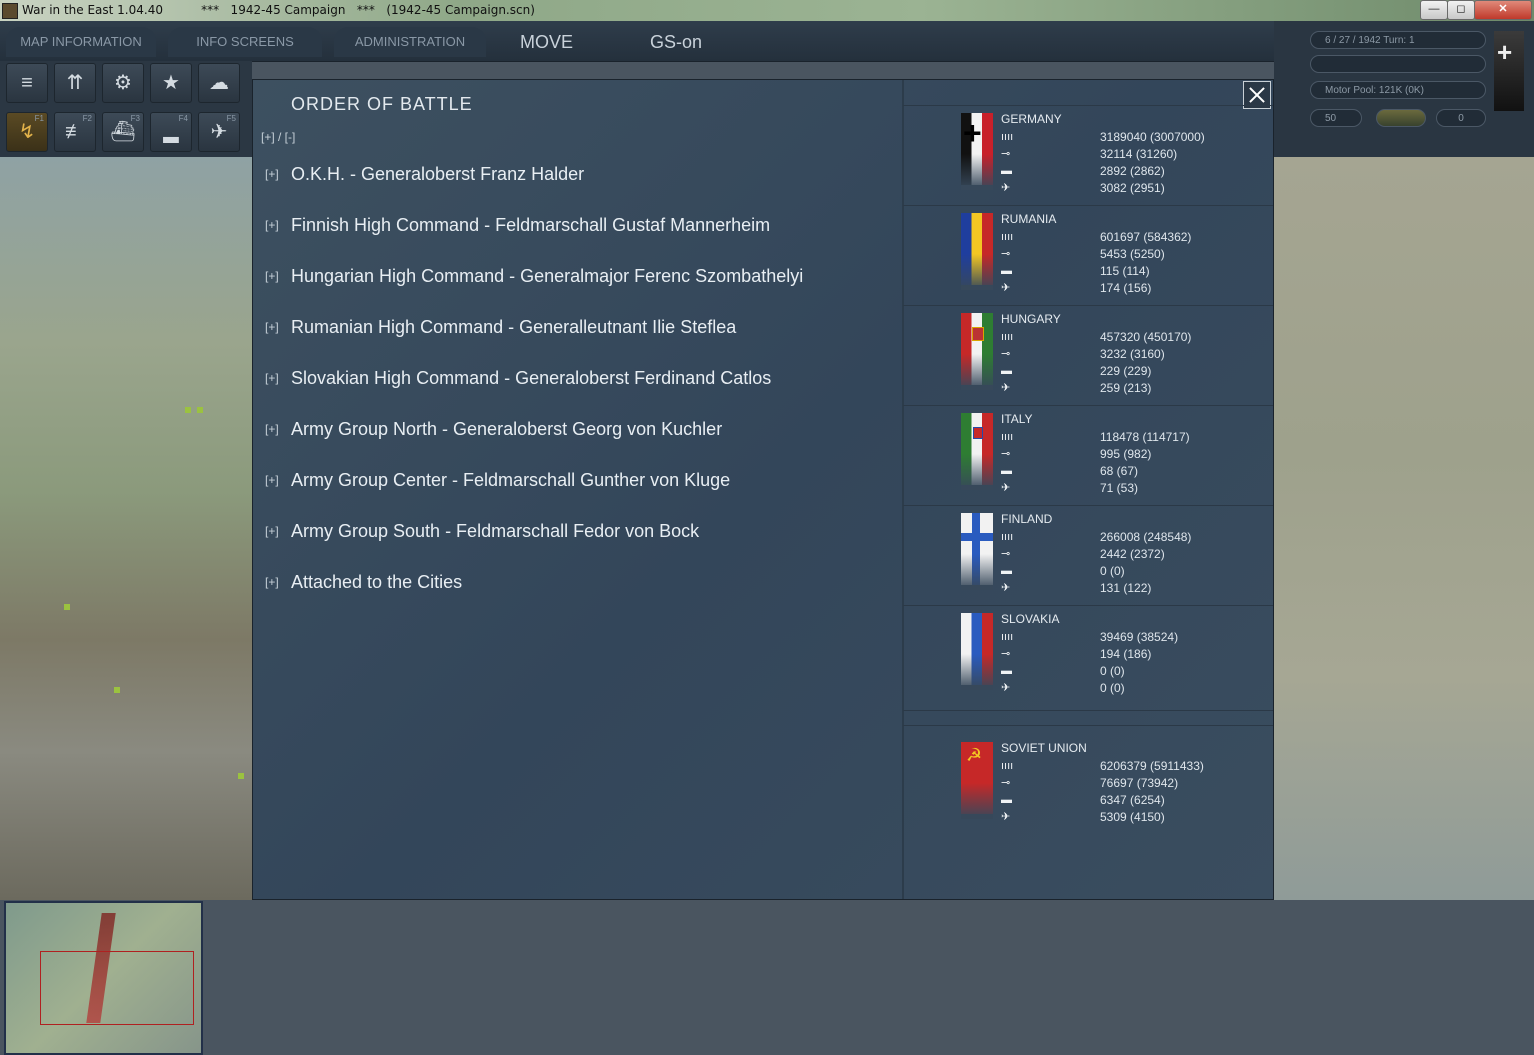  I want to click on minimap-viewport, so click(117, 988).